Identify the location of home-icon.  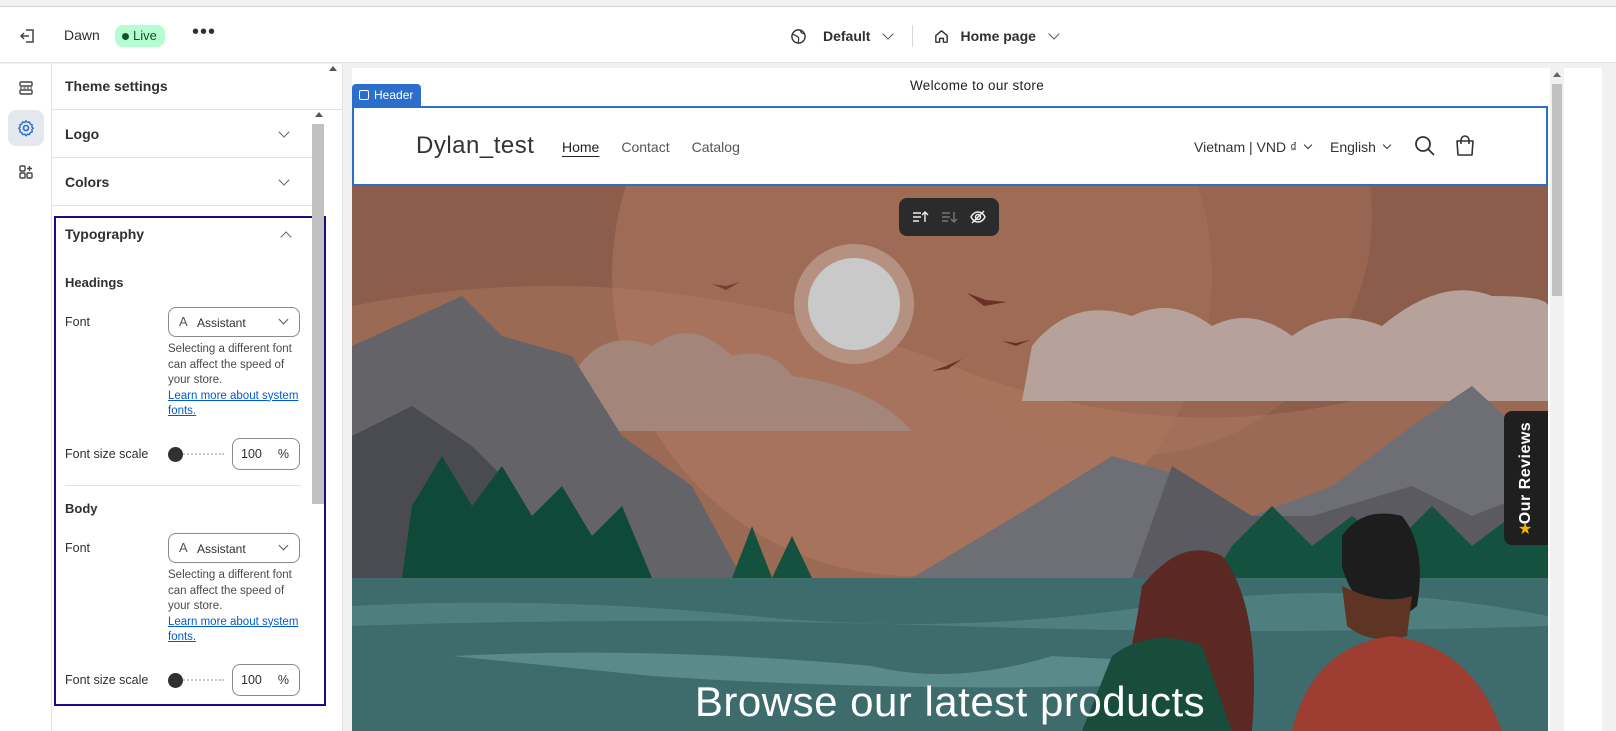
(942, 36).